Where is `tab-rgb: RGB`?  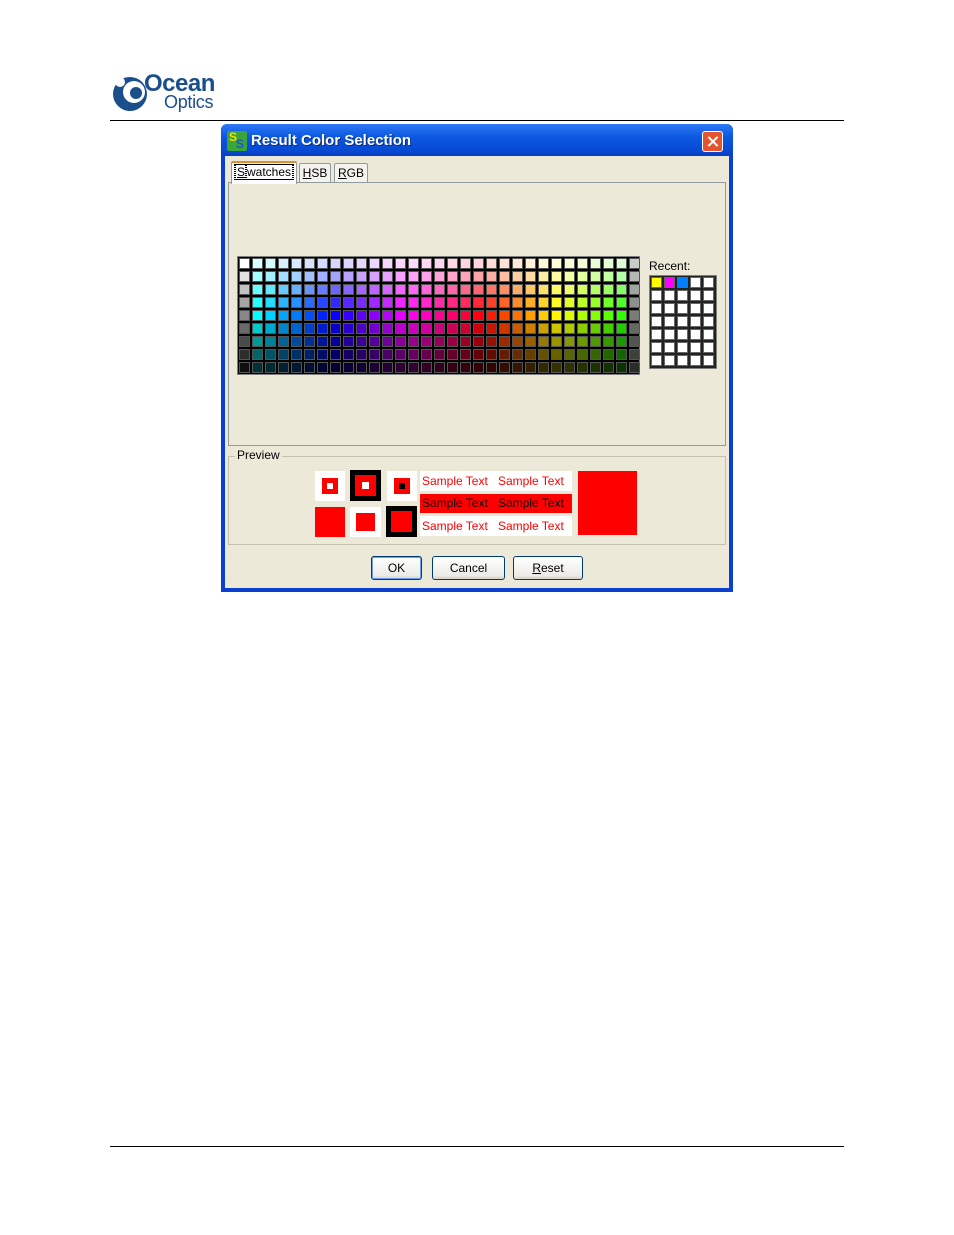
tab-rgb: RGB is located at coordinates (351, 173).